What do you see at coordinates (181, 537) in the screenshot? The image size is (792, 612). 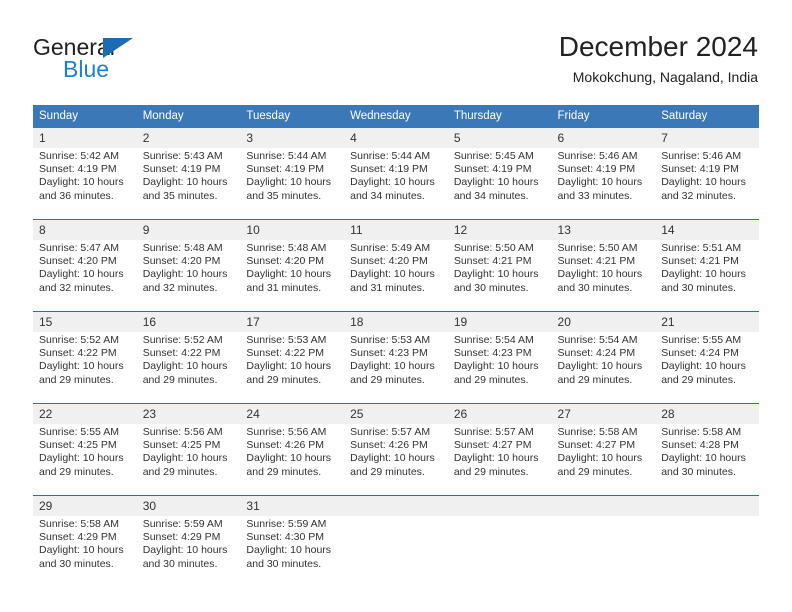 I see `sunset-text: Sunset: 4:29 PM` at bounding box center [181, 537].